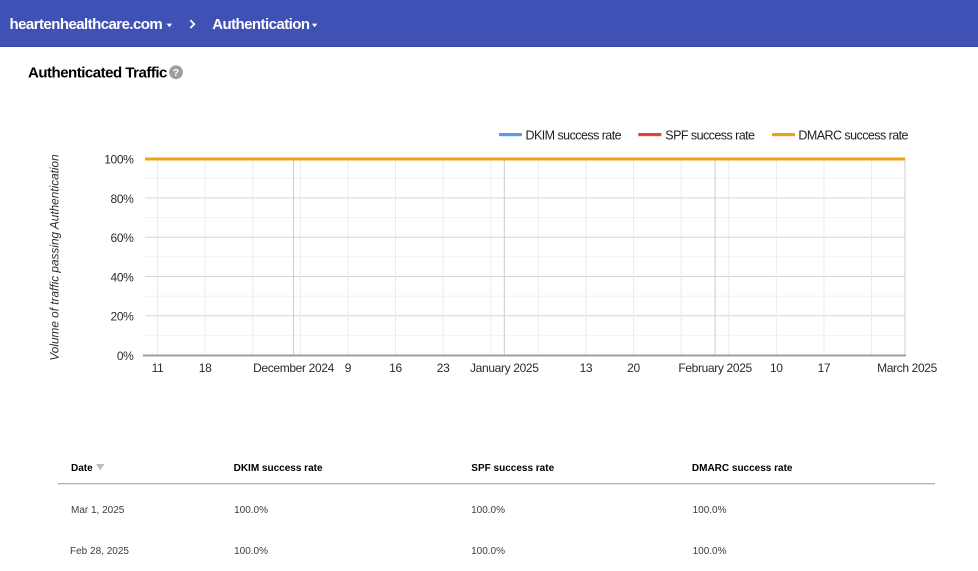 This screenshot has height=571, width=978. I want to click on svg-text:Volume of traffic passing Auth: Volume of traffic passing Authentication, so click(55, 257).